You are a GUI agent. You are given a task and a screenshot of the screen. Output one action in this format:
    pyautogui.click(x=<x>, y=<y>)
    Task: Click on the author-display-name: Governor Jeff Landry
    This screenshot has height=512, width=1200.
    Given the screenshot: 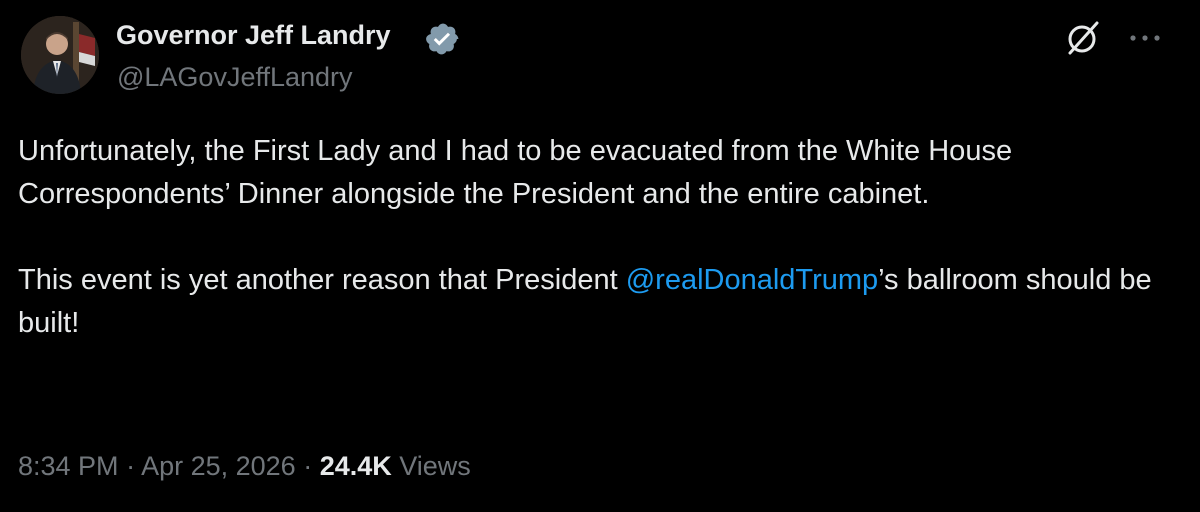 What is the action you would take?
    pyautogui.click(x=253, y=35)
    